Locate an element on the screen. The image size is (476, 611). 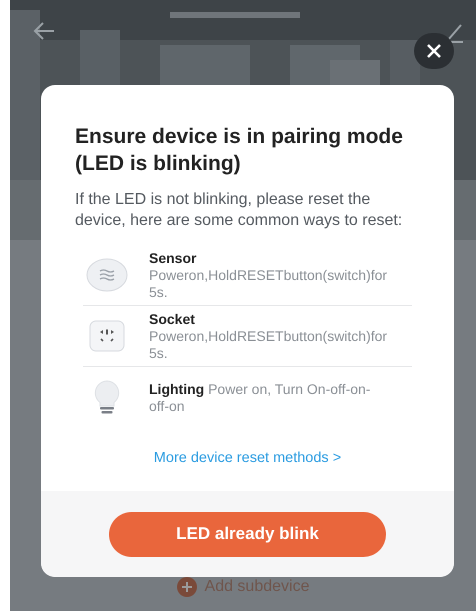
socket-icon is located at coordinates (107, 336).